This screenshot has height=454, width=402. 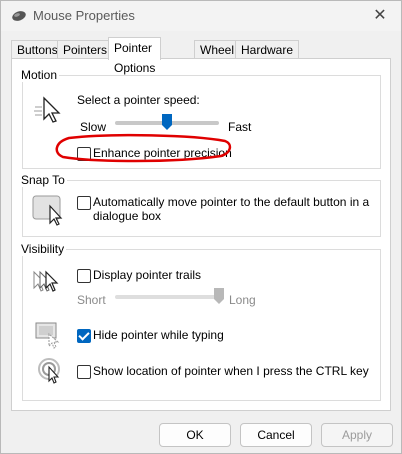 What do you see at coordinates (84, 336) in the screenshot?
I see `hide-pointer-checkbox` at bounding box center [84, 336].